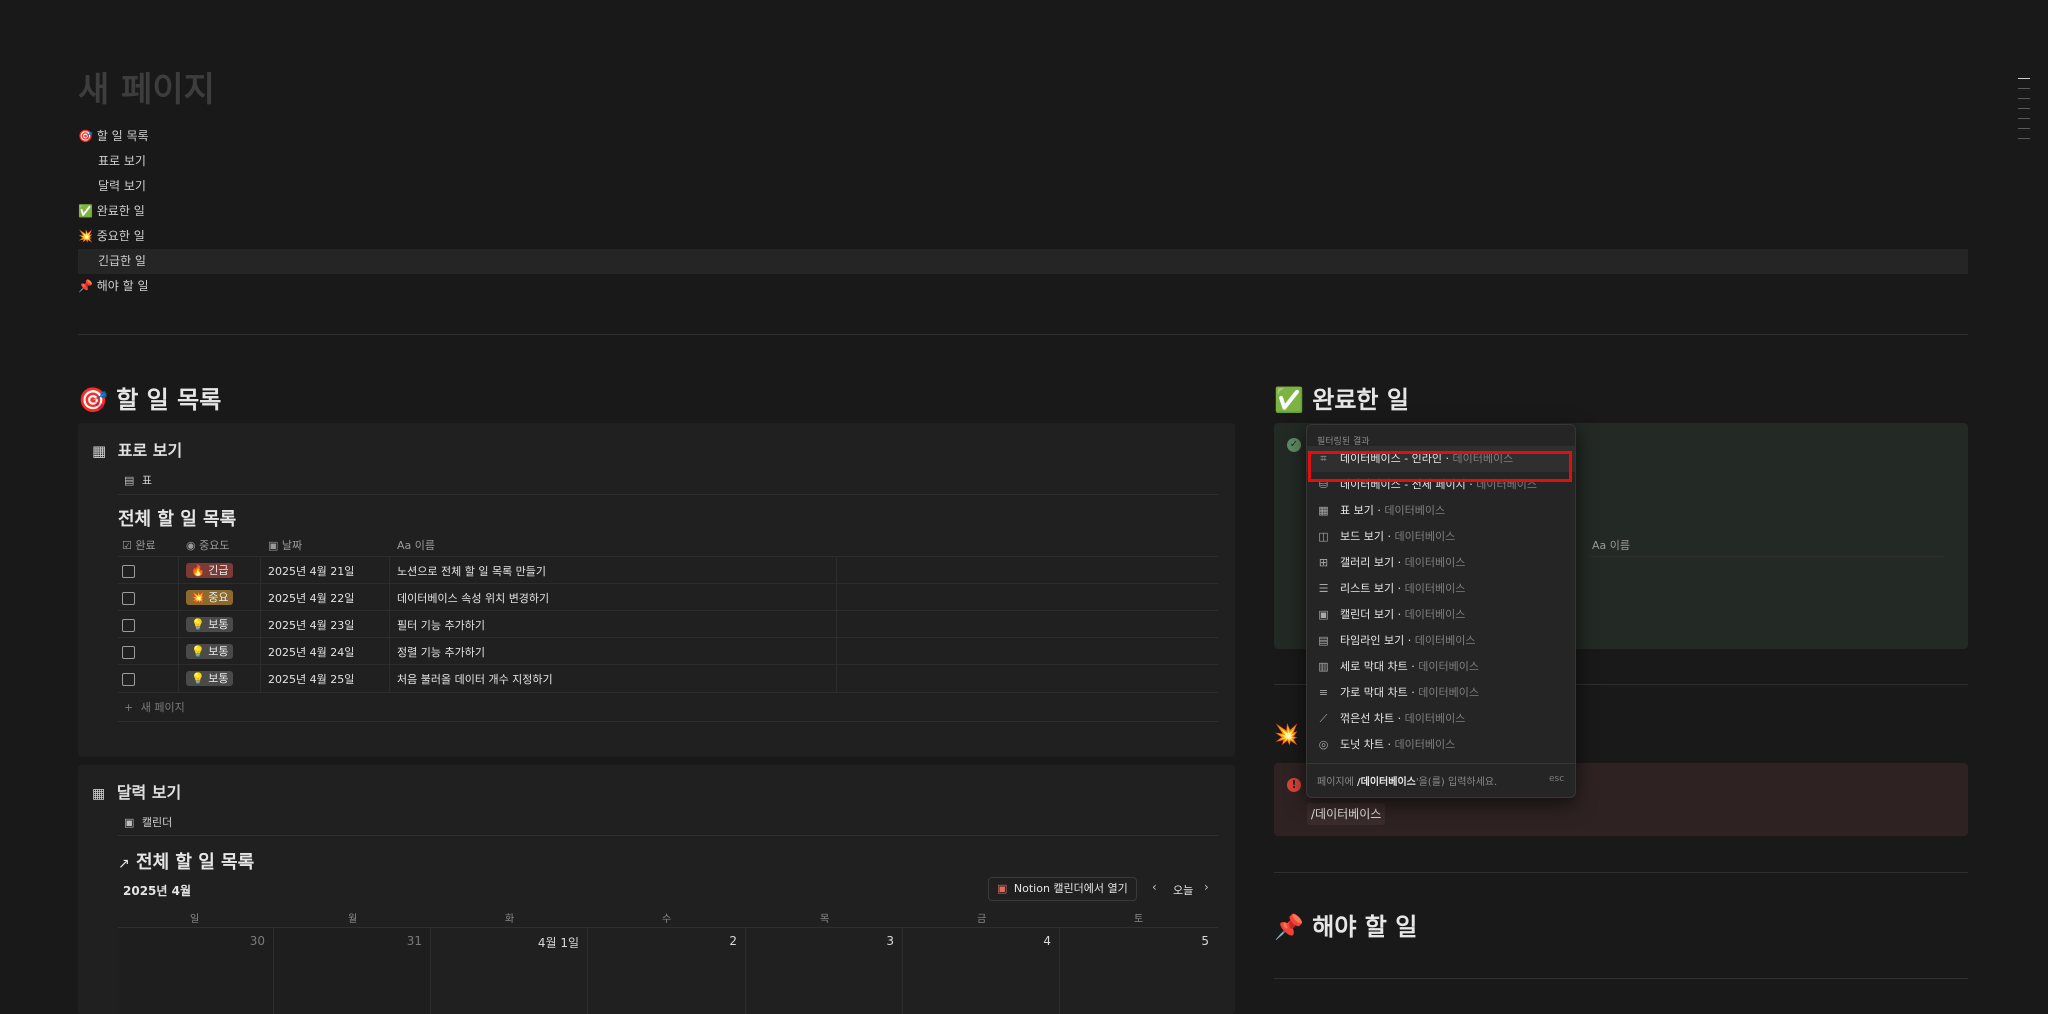 This screenshot has height=1014, width=2048. Describe the element at coordinates (1323, 692) in the screenshot. I see `horizontal-bar-chart-icon: ≡` at that location.